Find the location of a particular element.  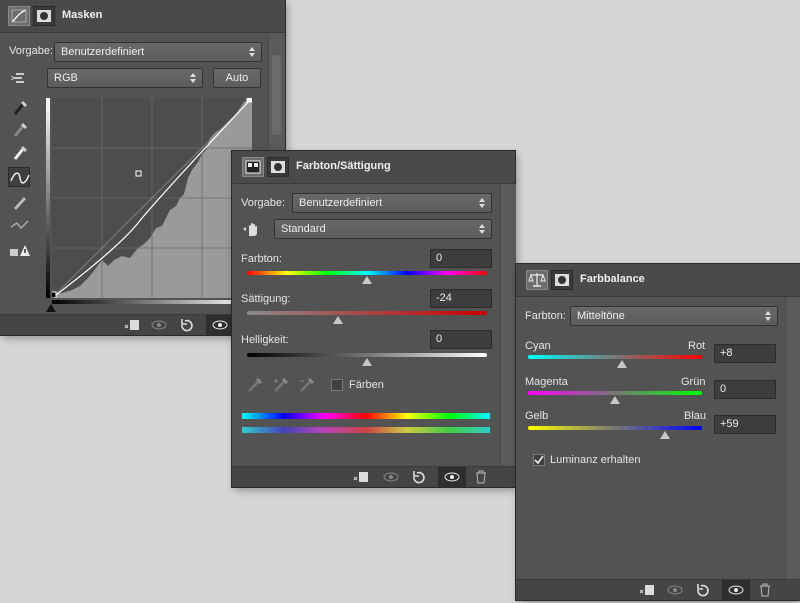

tone-label: Farbton: is located at coordinates (545, 316).